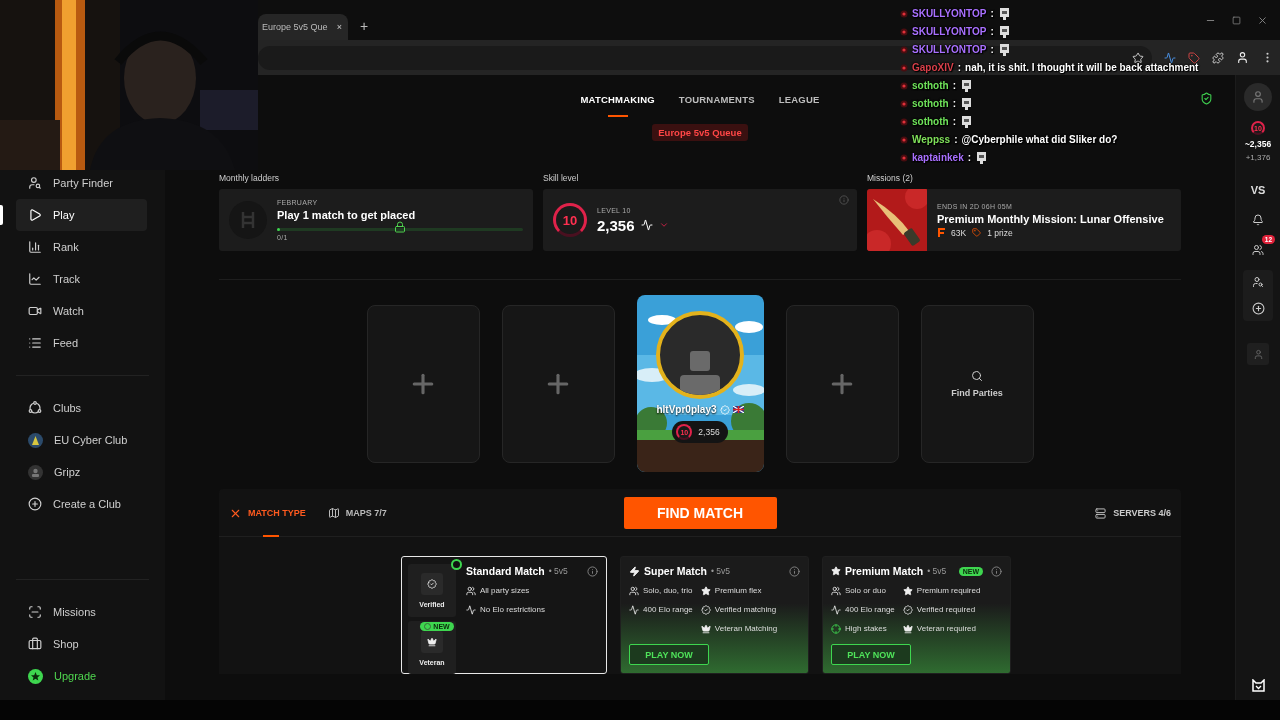  What do you see at coordinates (432, 641) in the screenshot?
I see `crown-icon` at bounding box center [432, 641].